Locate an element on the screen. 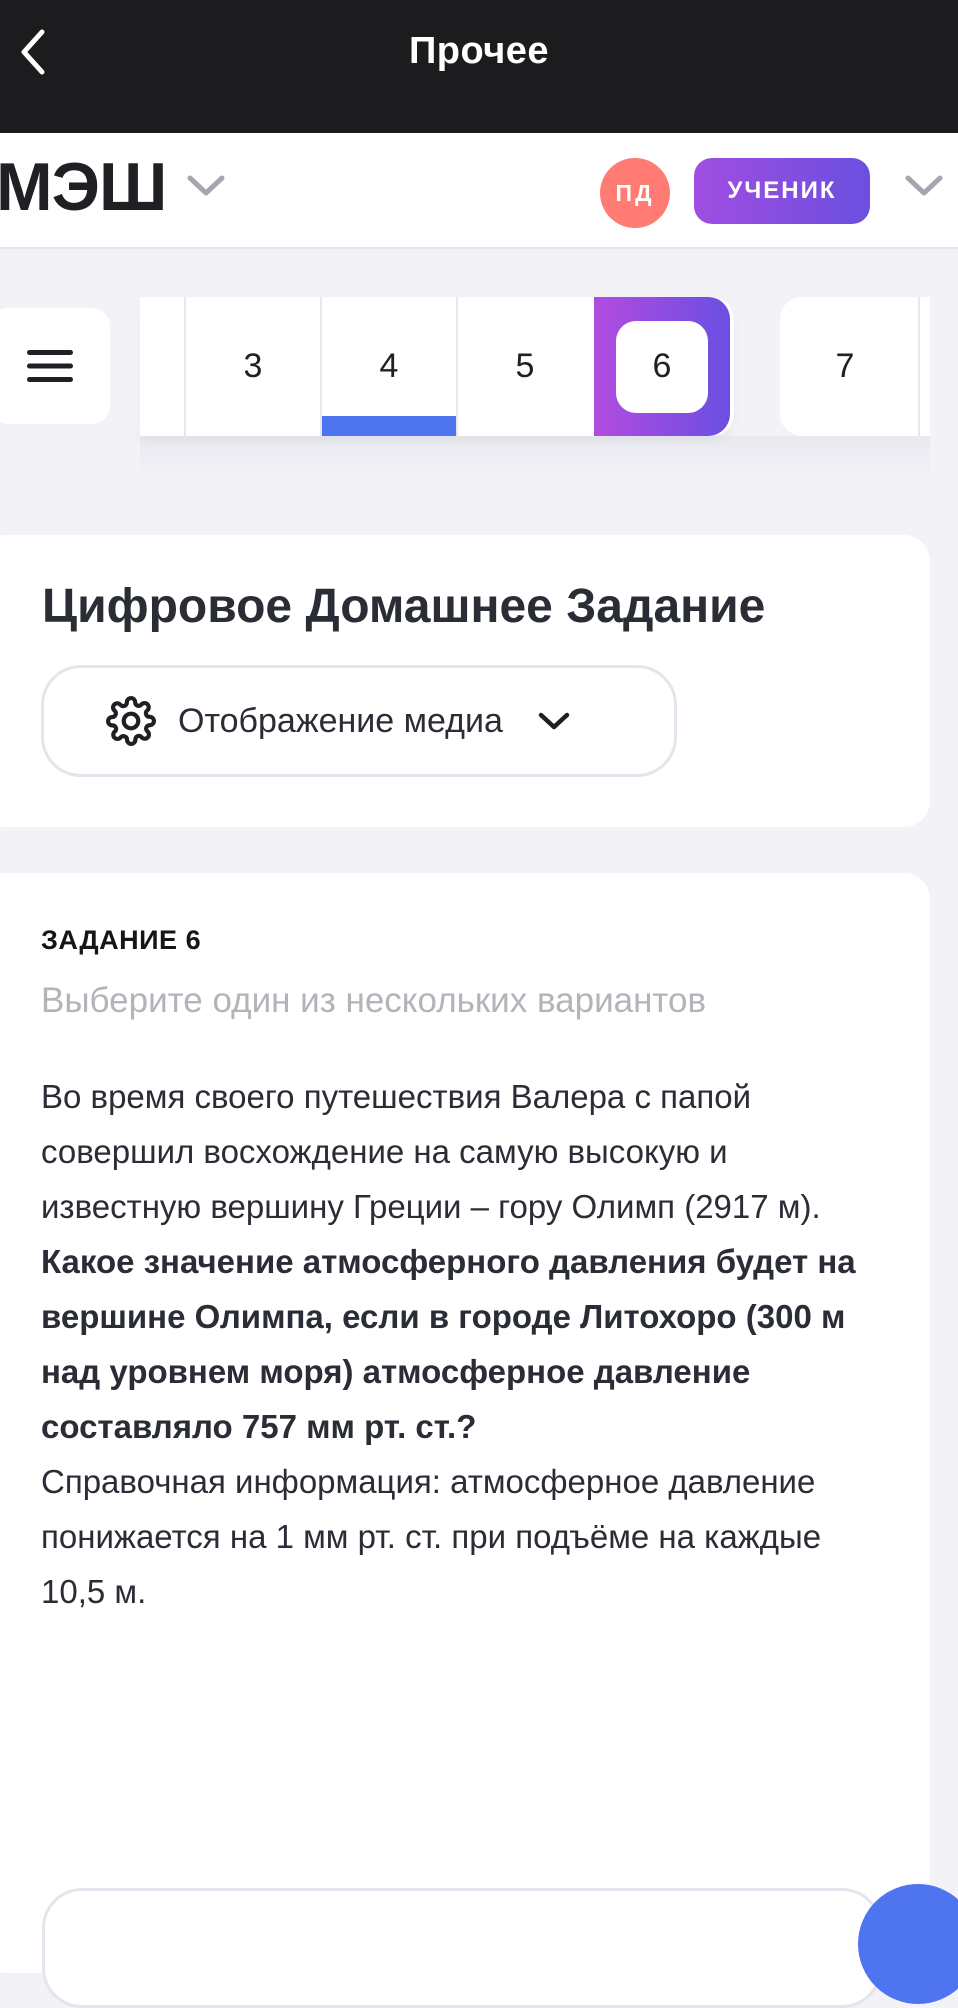 This screenshot has width=958, height=2008. task-number-4: 4 is located at coordinates (388, 366).